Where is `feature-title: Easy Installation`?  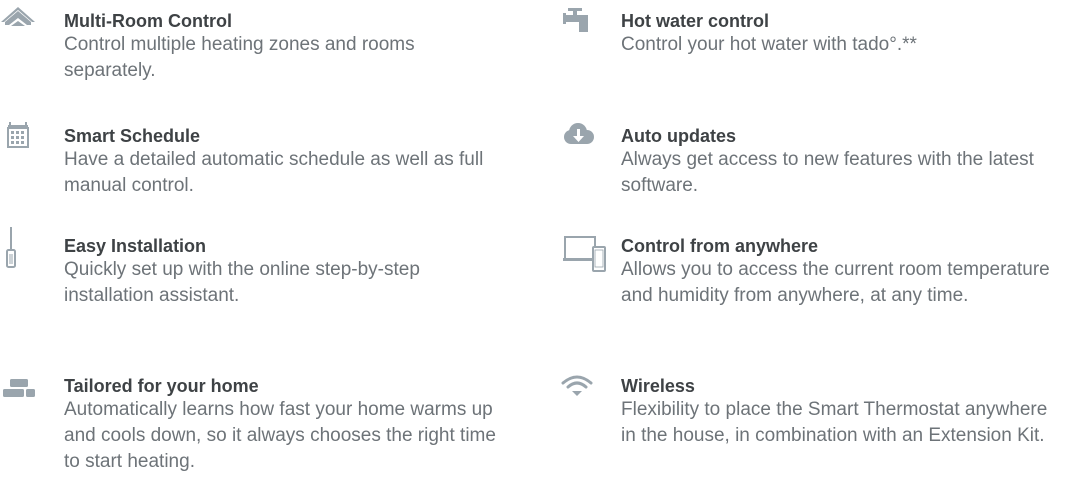 feature-title: Easy Installation is located at coordinates (135, 246).